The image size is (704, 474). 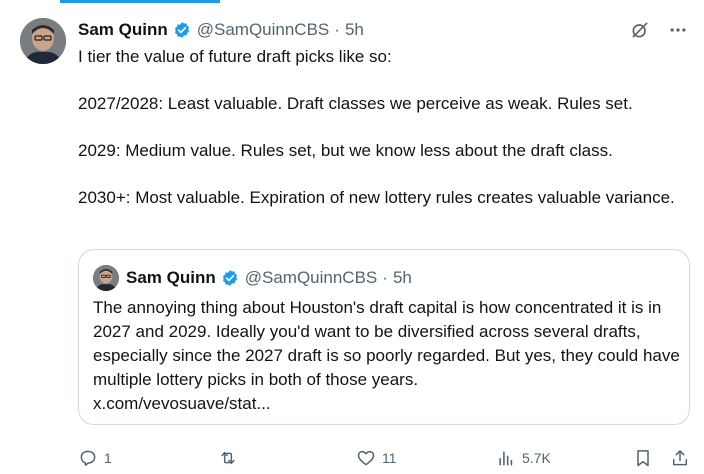 What do you see at coordinates (389, 458) in the screenshot?
I see `like-count: 11` at bounding box center [389, 458].